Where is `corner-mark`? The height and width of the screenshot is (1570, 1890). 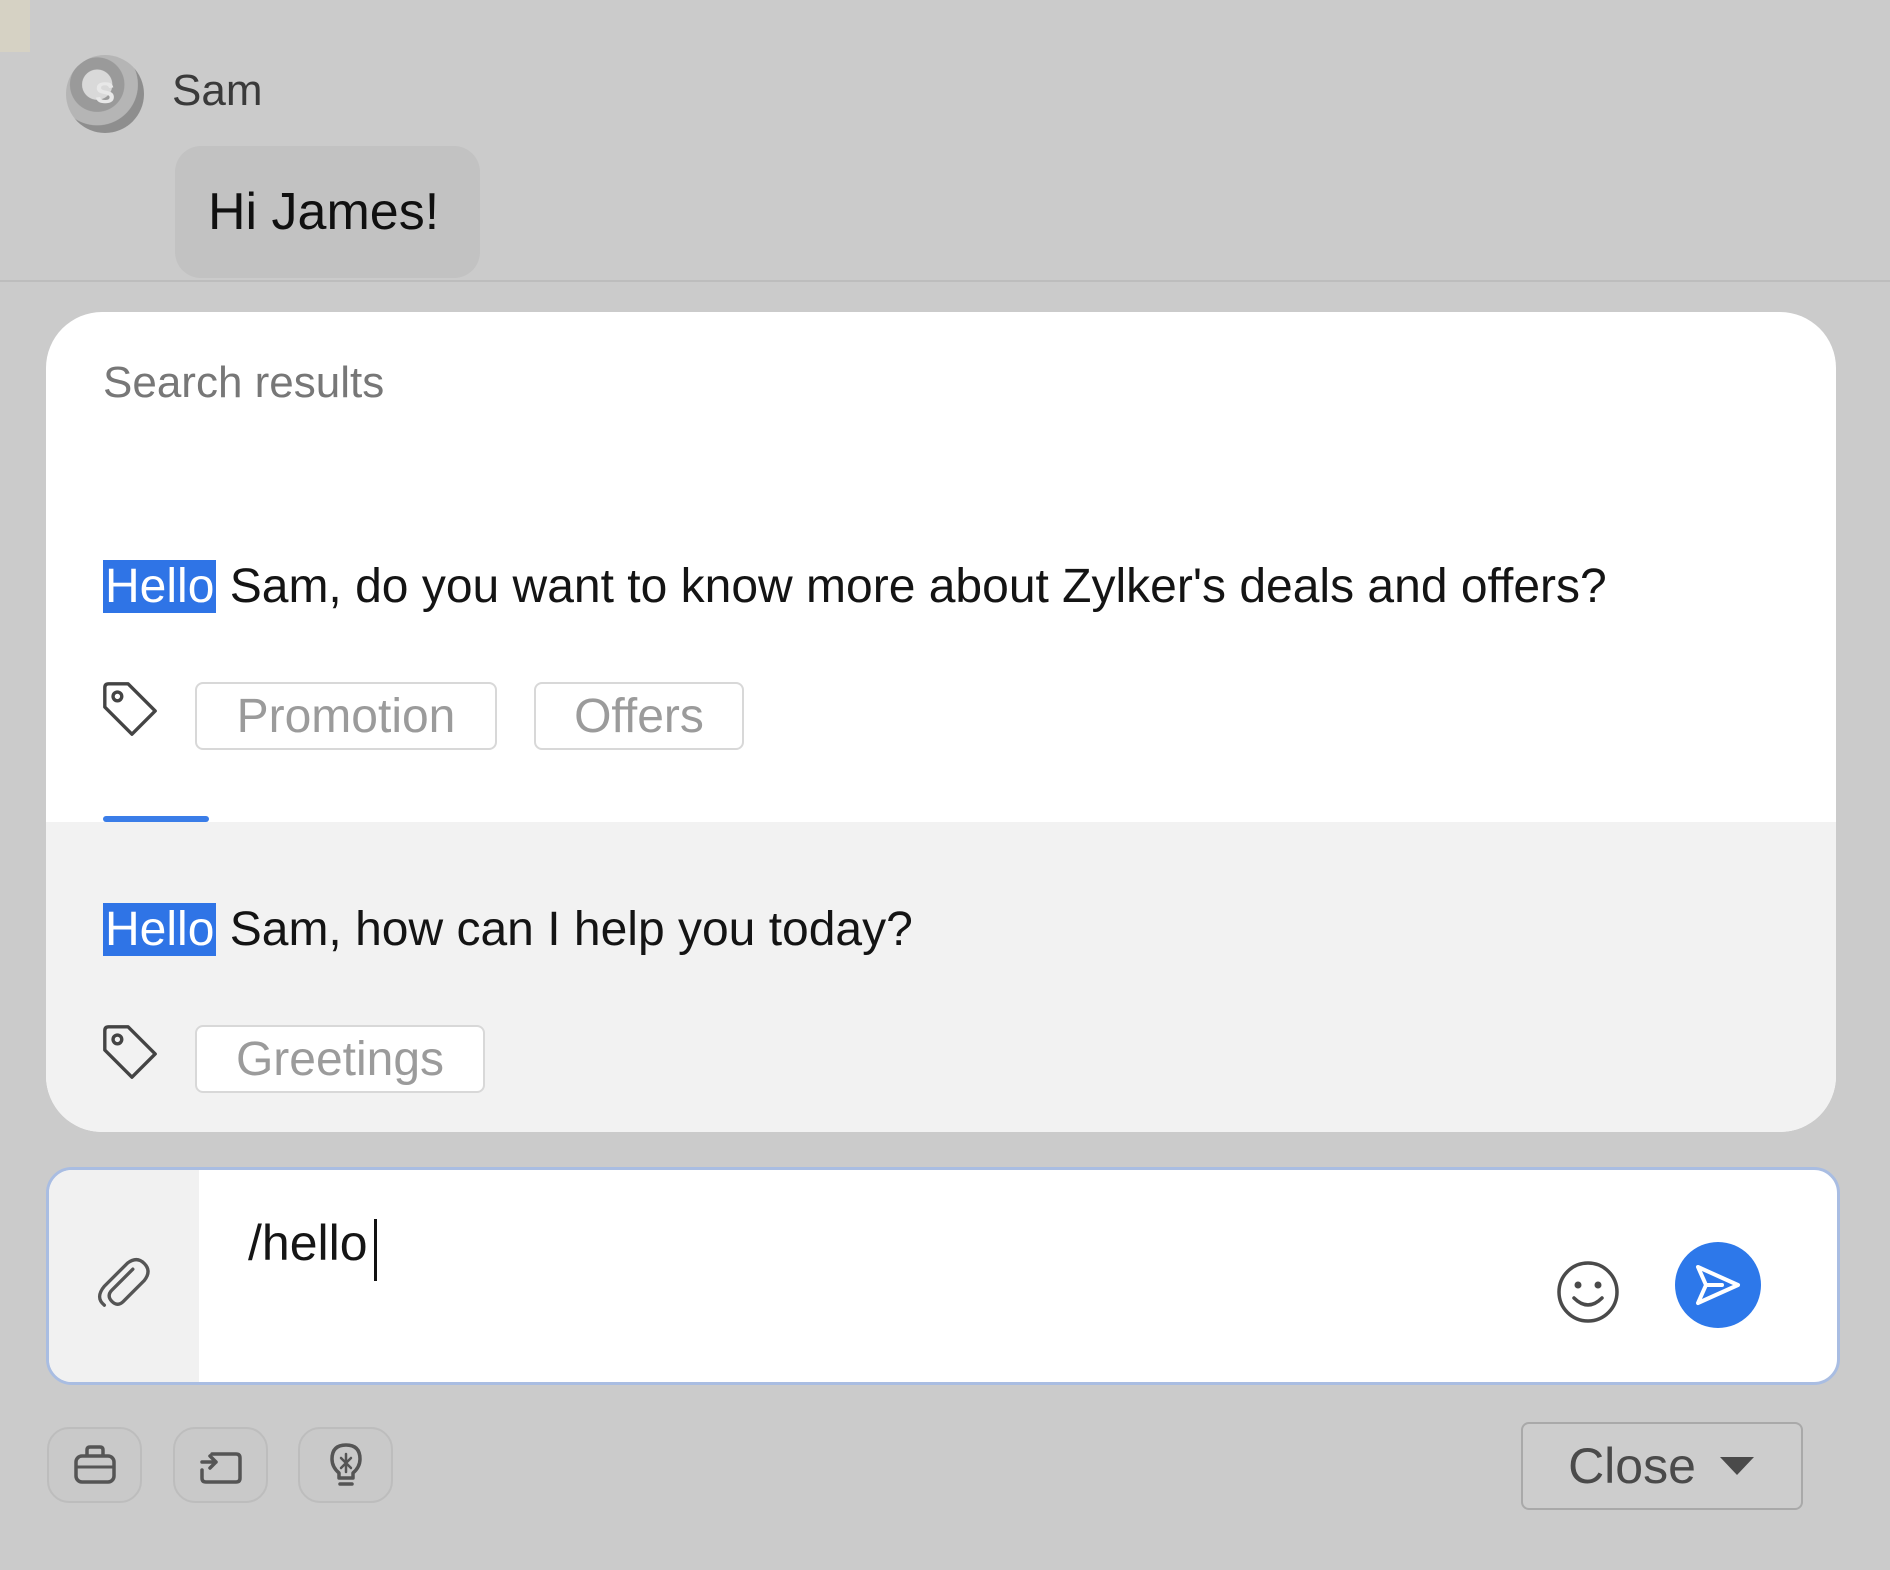 corner-mark is located at coordinates (15, 26).